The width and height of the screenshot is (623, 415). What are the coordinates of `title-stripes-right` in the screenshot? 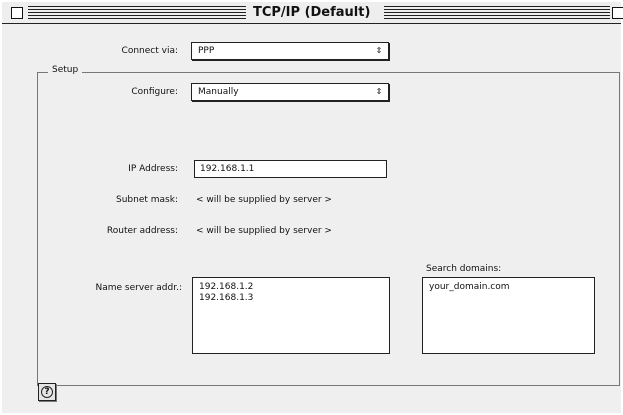 It's located at (497, 13).